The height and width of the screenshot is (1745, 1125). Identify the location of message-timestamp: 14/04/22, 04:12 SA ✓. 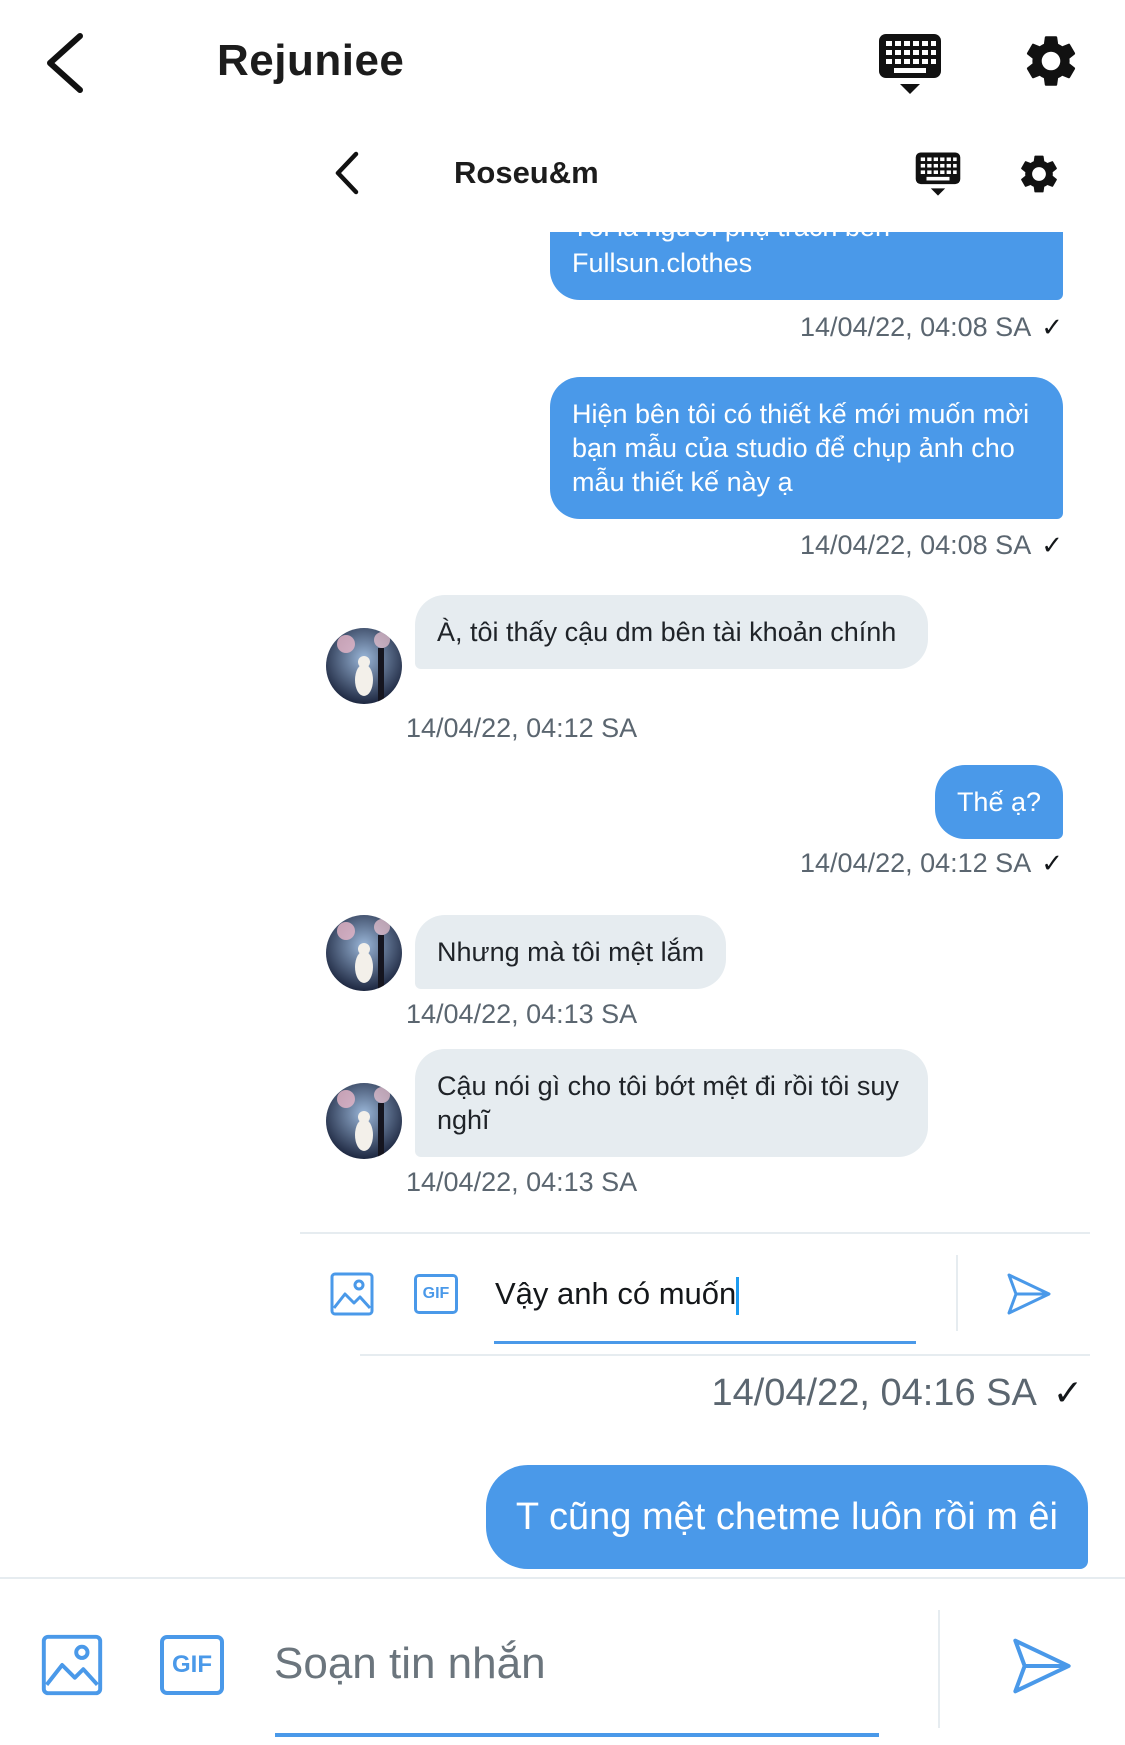
(931, 863).